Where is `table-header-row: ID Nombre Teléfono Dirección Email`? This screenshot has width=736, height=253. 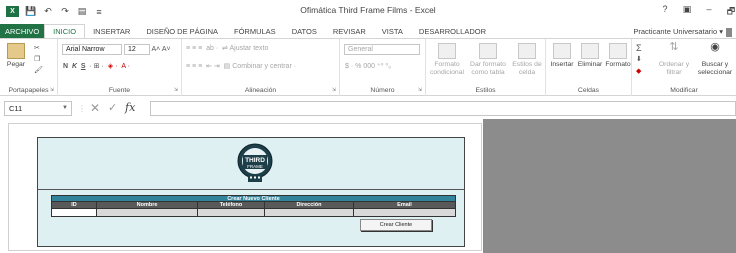 table-header-row: ID Nombre Teléfono Dirección Email is located at coordinates (253, 205).